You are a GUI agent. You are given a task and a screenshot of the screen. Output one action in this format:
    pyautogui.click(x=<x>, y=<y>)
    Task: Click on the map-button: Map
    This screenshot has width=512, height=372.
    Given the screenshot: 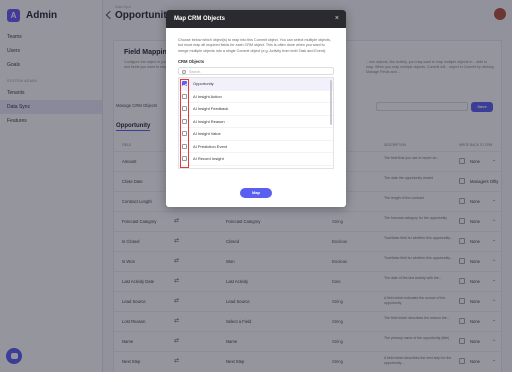 What is the action you would take?
    pyautogui.click(x=256, y=193)
    